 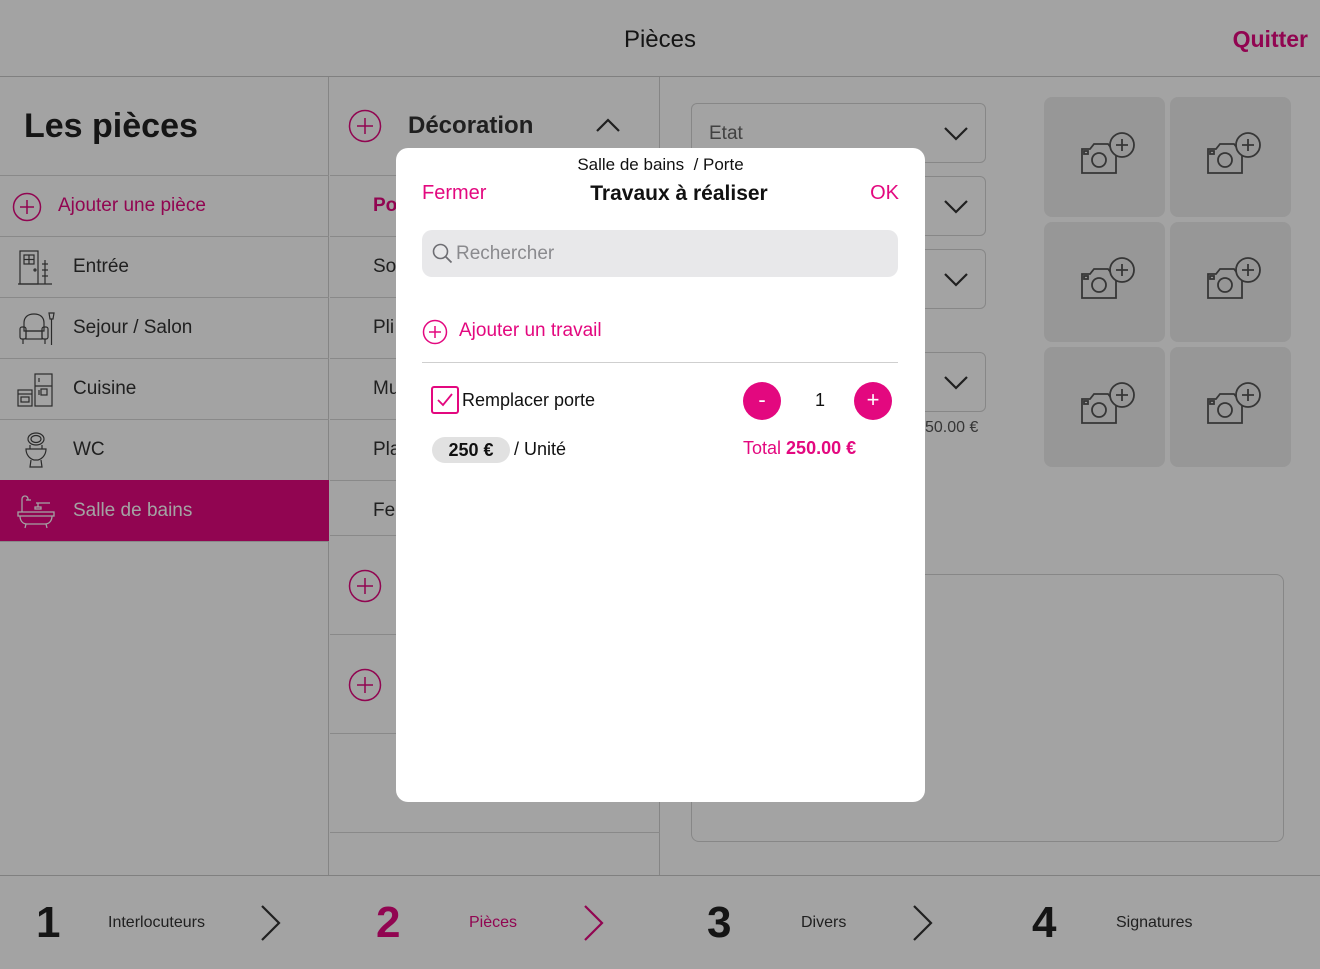 What do you see at coordinates (671, 253) in the screenshot?
I see `search-input` at bounding box center [671, 253].